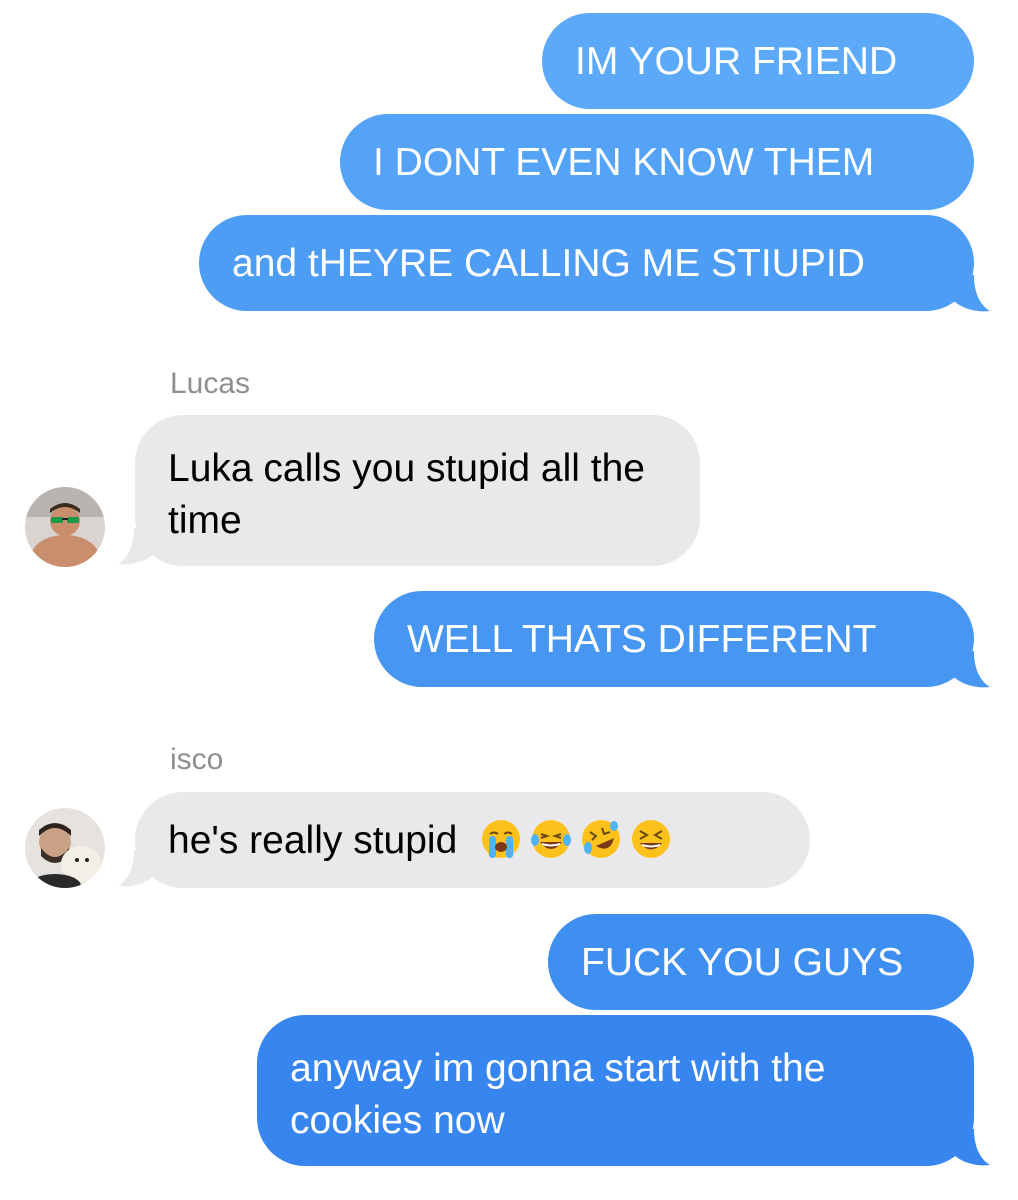 The height and width of the screenshot is (1200, 1018). Describe the element at coordinates (551, 838) in the screenshot. I see `face-with-tears-of-joy-icon` at that location.